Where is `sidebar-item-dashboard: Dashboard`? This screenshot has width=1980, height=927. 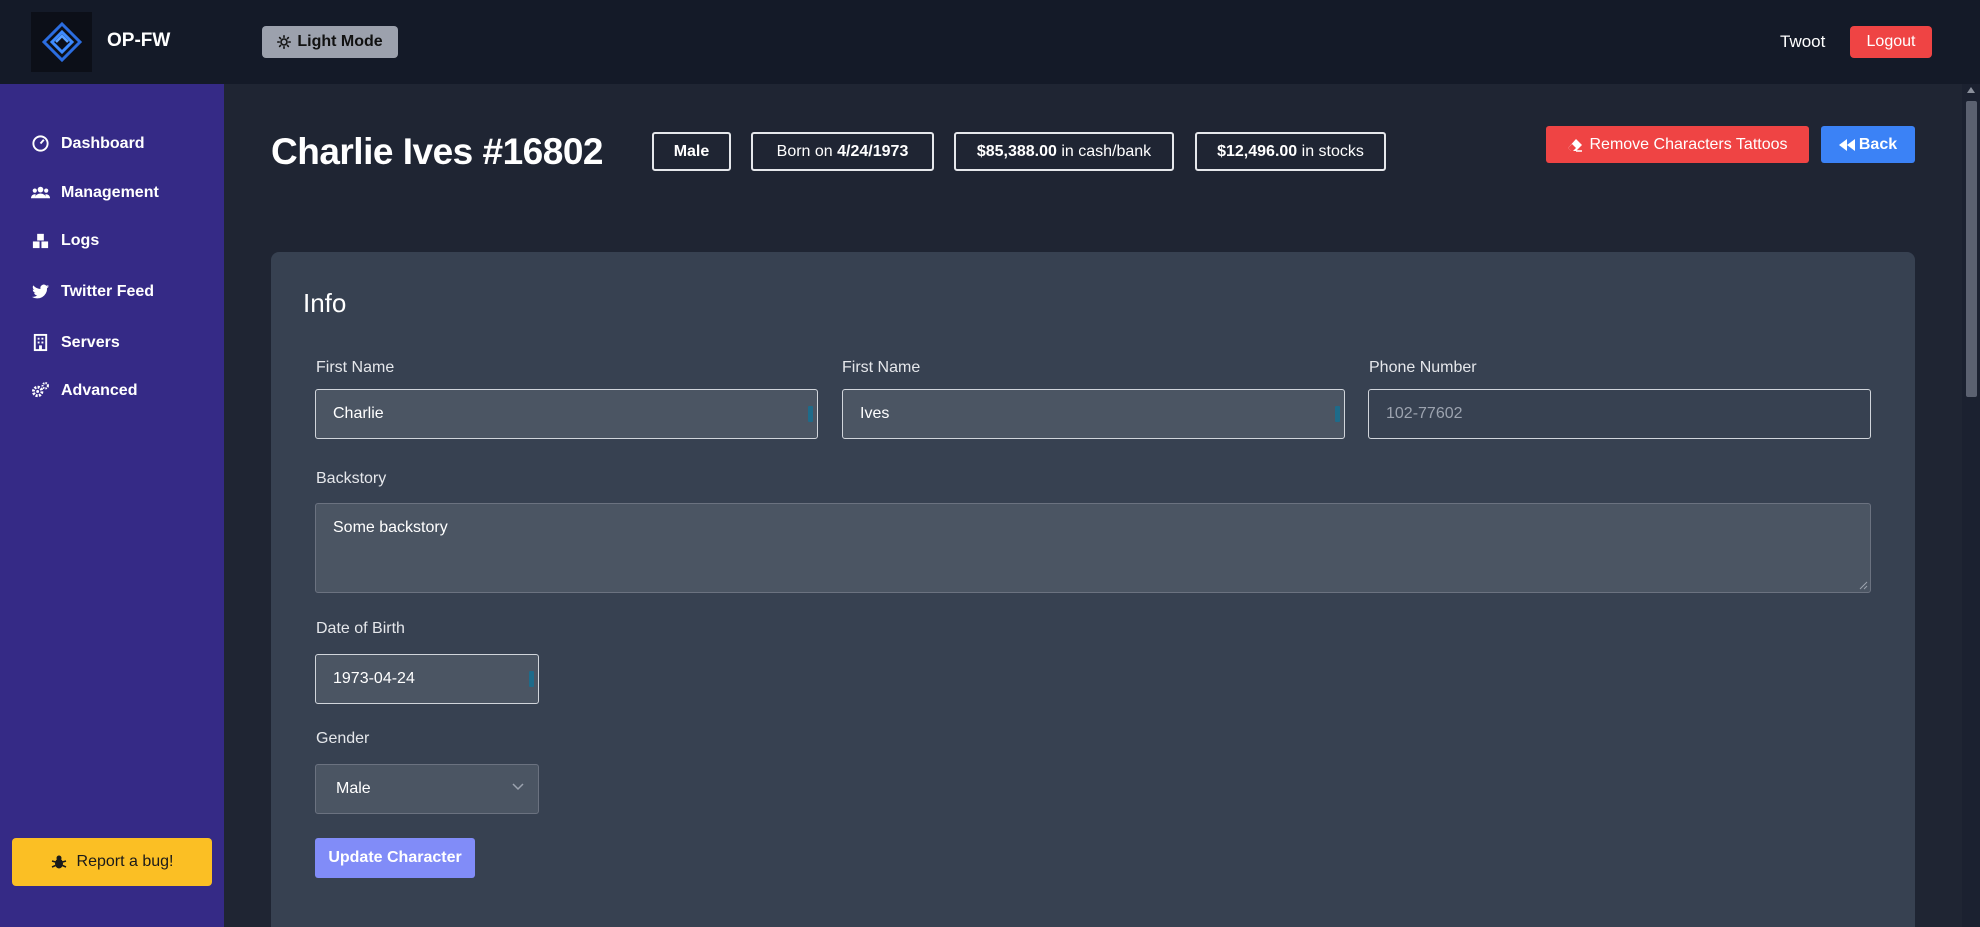 sidebar-item-dashboard: Dashboard is located at coordinates (88, 143).